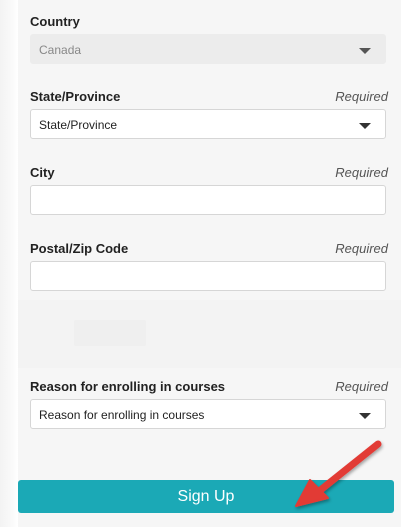  Describe the element at coordinates (60, 50) in the screenshot. I see `country-value: Canada` at that location.